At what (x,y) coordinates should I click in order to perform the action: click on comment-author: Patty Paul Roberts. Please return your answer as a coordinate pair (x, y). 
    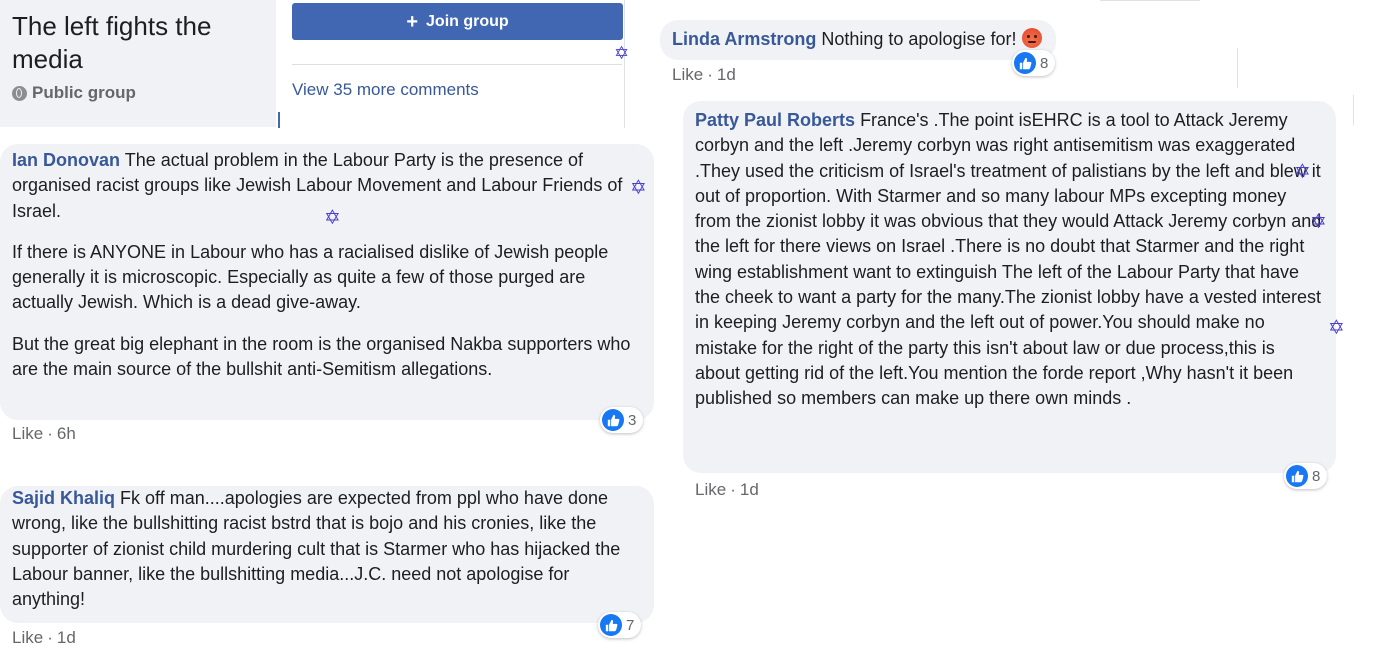
    Looking at the image, I should click on (775, 120).